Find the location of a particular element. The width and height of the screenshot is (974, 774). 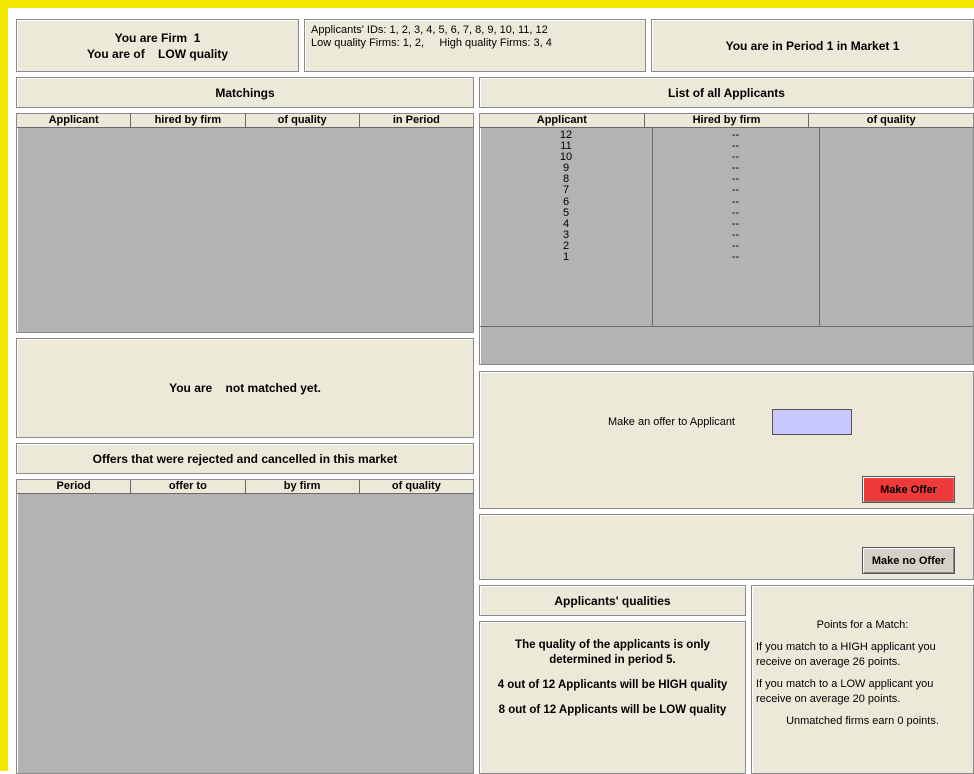

col-in-period: in Period is located at coordinates (416, 120).